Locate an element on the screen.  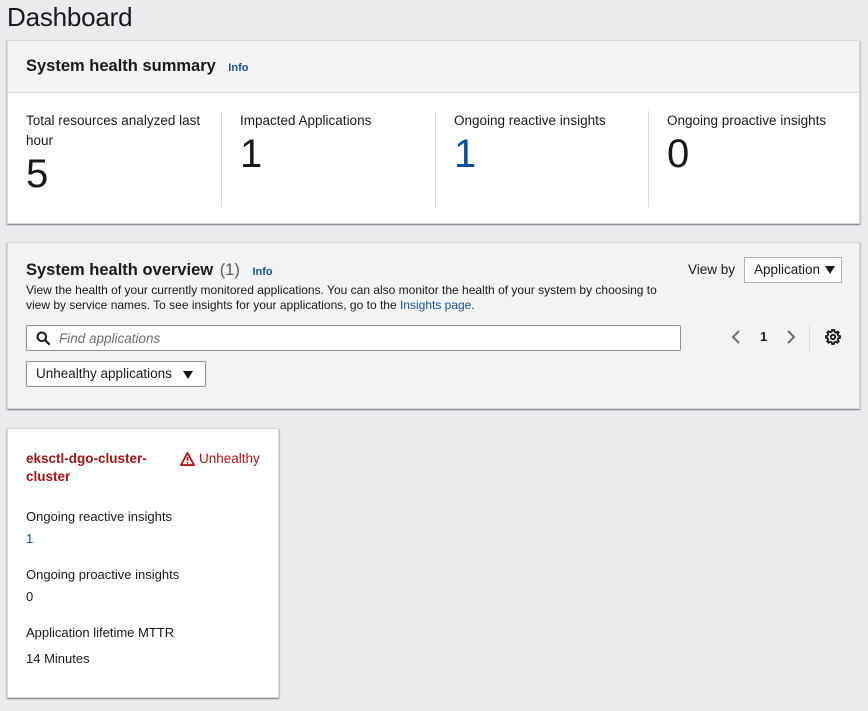
overview-title-row: System health overview (1) Info is located at coordinates (149, 270).